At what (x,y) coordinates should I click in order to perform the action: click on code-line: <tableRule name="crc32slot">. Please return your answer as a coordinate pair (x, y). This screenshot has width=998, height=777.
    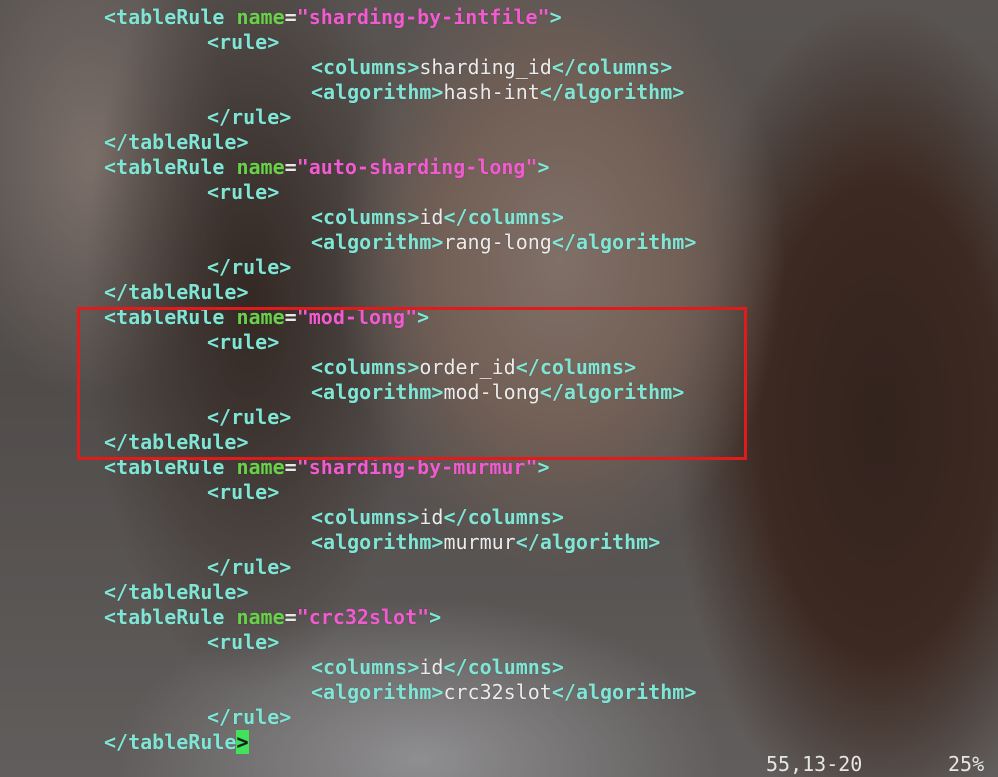
    Looking at the image, I should click on (272, 617).